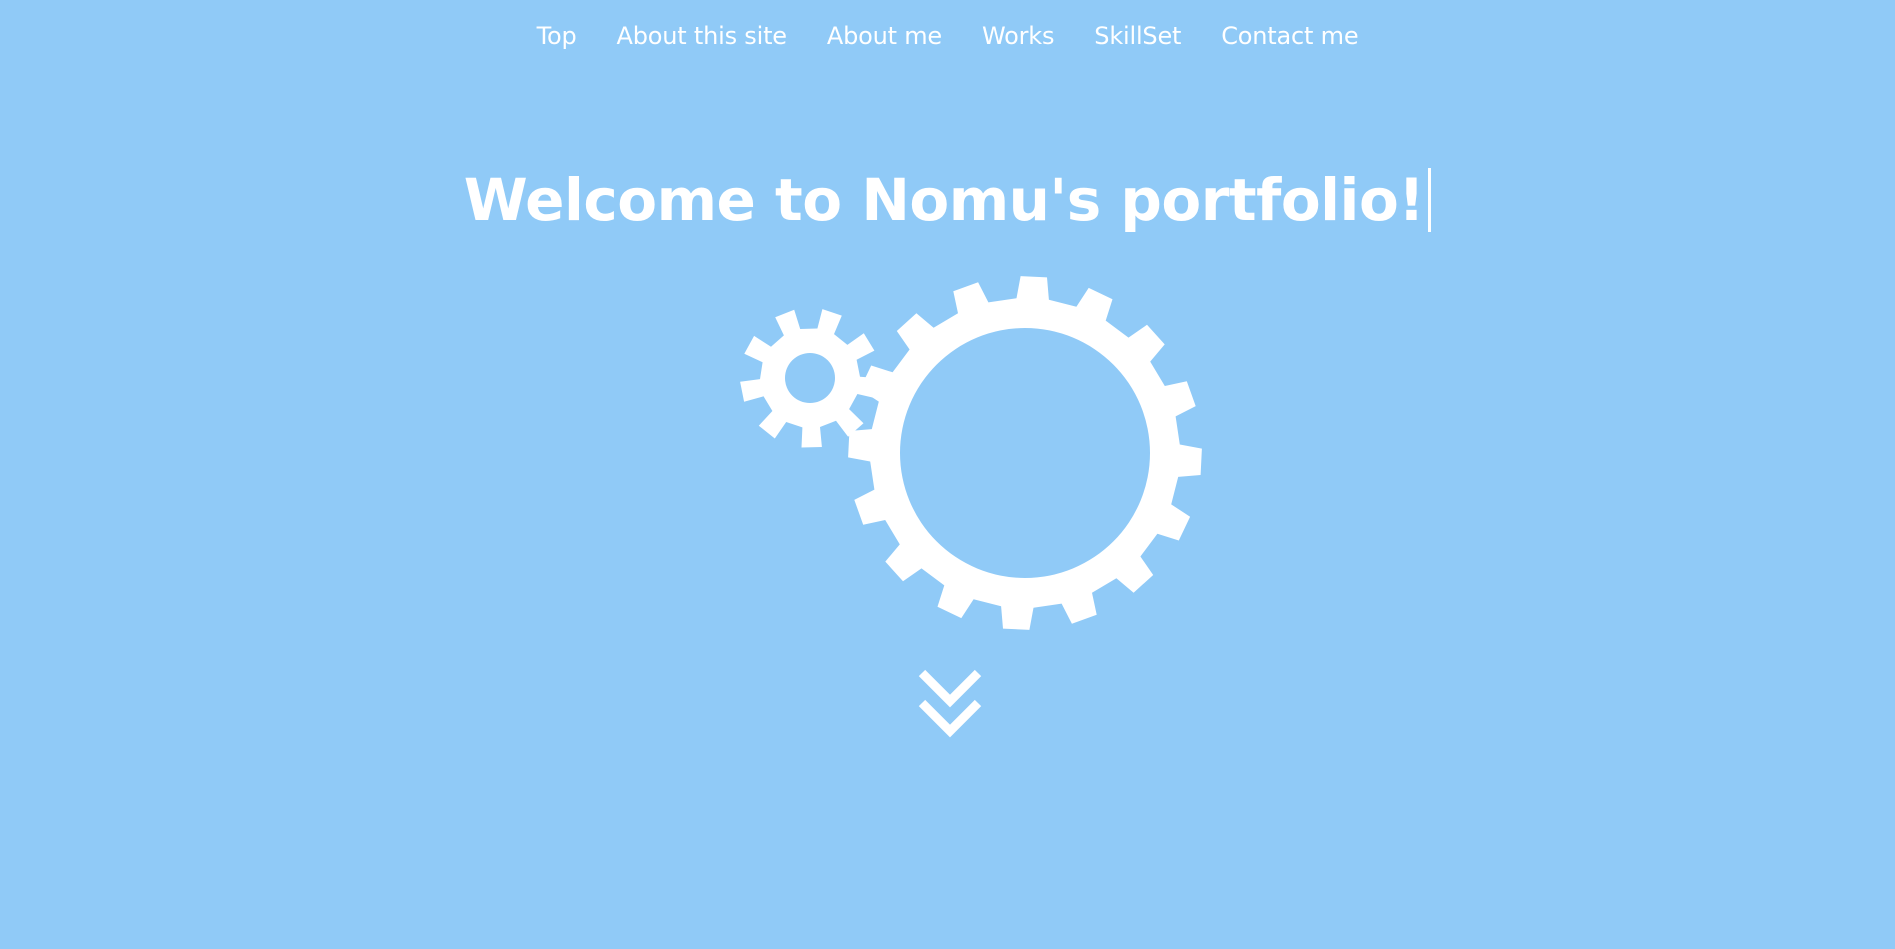 This screenshot has width=1895, height=949. Describe the element at coordinates (950, 706) in the screenshot. I see `double-chevron-down-icon` at that location.